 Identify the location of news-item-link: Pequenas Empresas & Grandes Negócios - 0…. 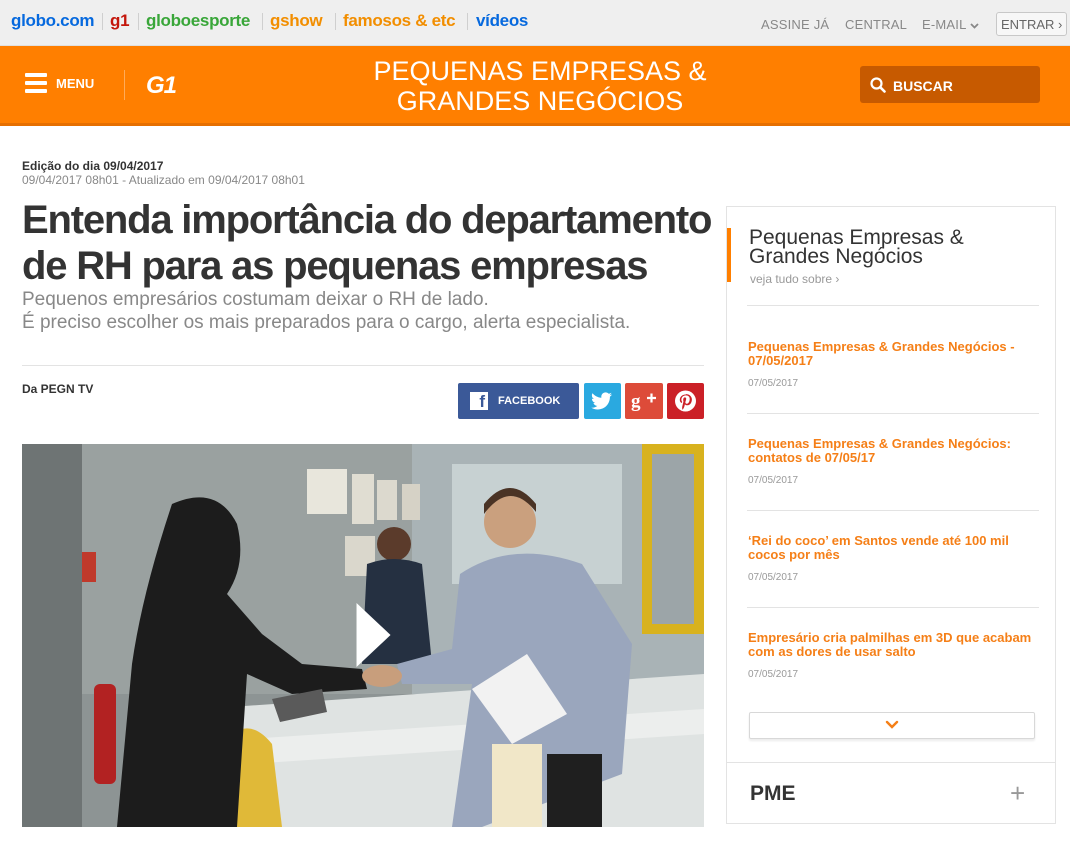
(895, 354).